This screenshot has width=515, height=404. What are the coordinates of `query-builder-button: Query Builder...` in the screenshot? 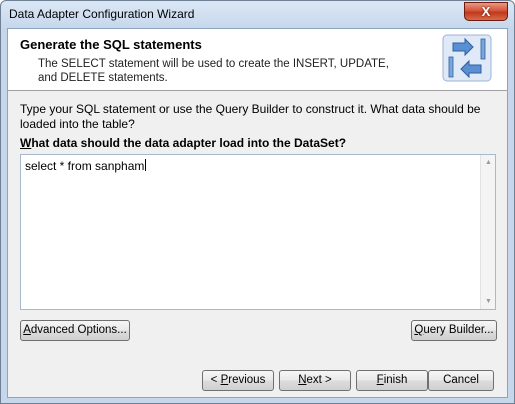 It's located at (454, 330).